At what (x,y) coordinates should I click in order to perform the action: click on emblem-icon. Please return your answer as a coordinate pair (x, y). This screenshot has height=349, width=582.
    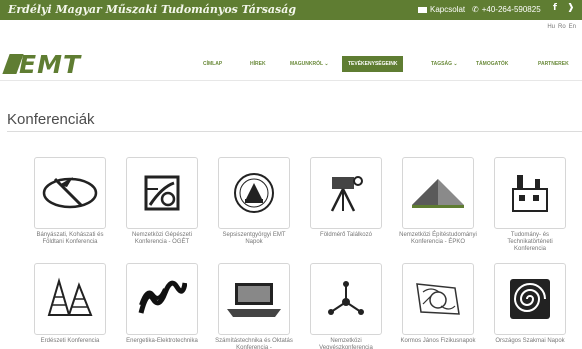
    Looking at the image, I should click on (254, 193).